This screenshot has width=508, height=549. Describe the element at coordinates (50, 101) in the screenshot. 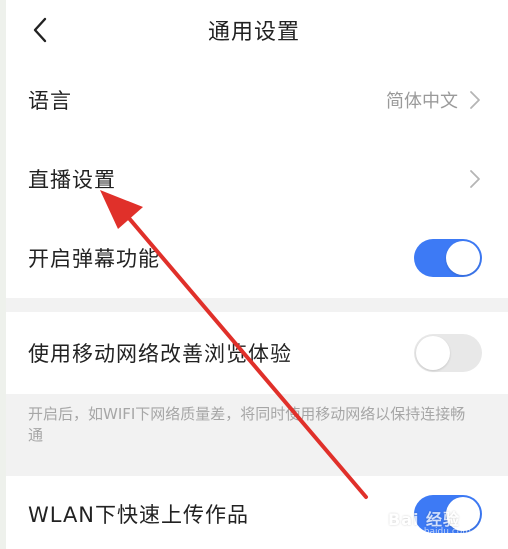

I see `language-label: 语言` at that location.